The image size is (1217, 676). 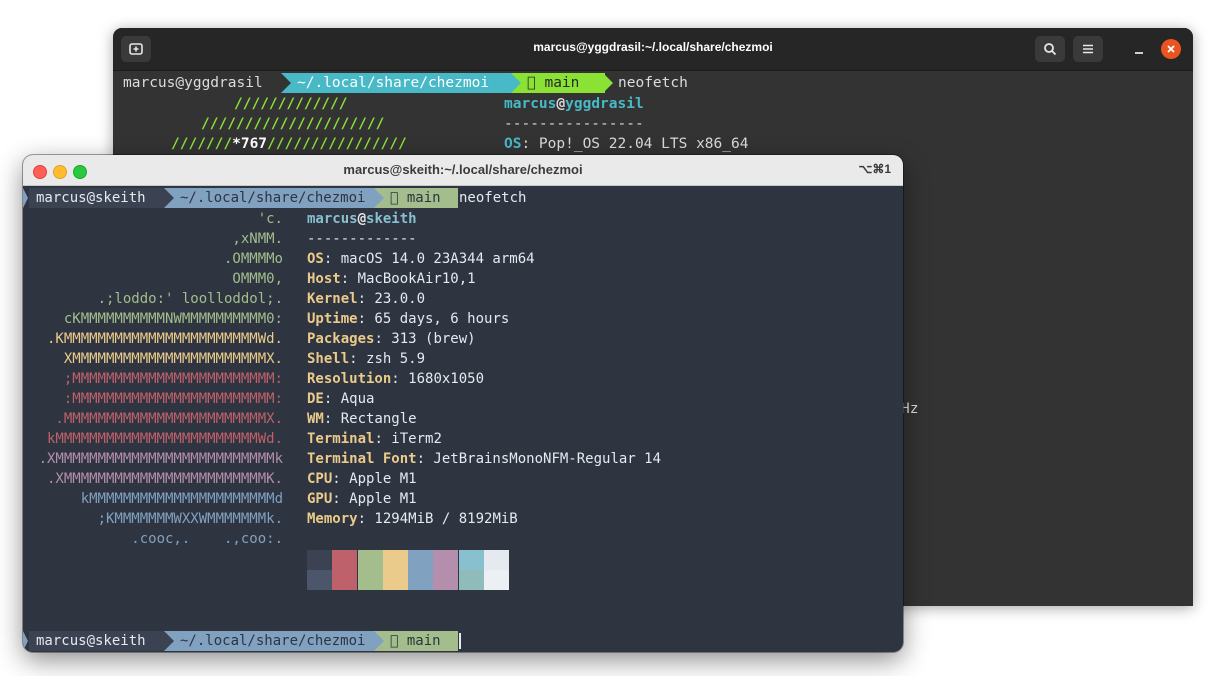 I want to click on info-userhost: marcus@skeith, so click(x=362, y=219).